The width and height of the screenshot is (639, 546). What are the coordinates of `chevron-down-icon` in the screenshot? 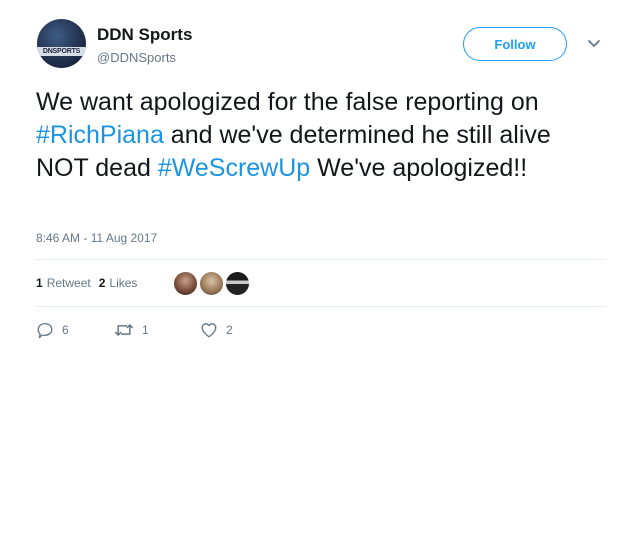 It's located at (594, 44).